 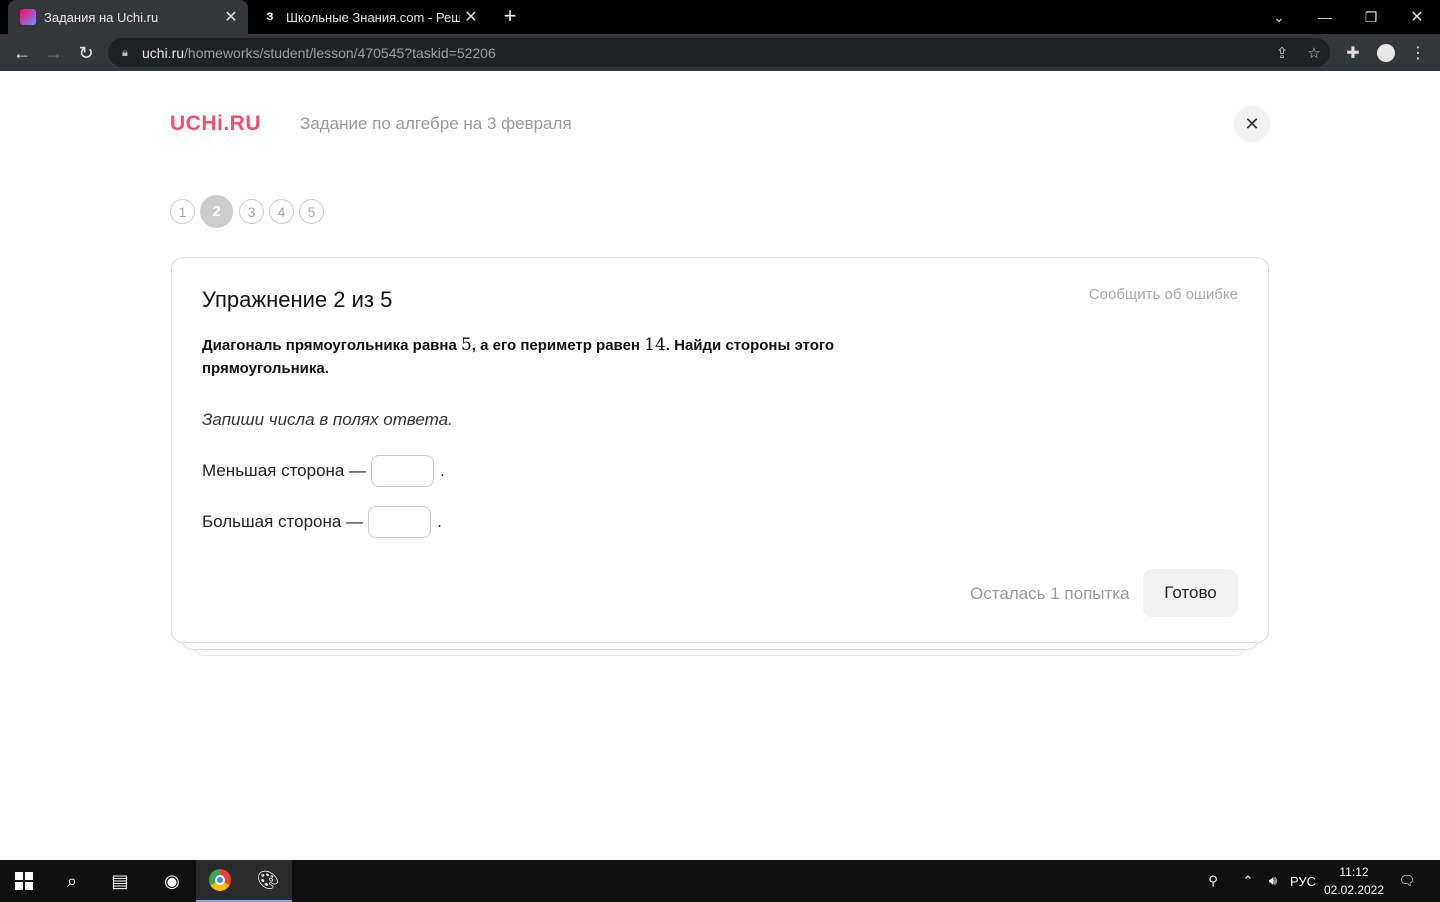 I want to click on bookmark-star-icon: ☆, so click(x=1314, y=52).